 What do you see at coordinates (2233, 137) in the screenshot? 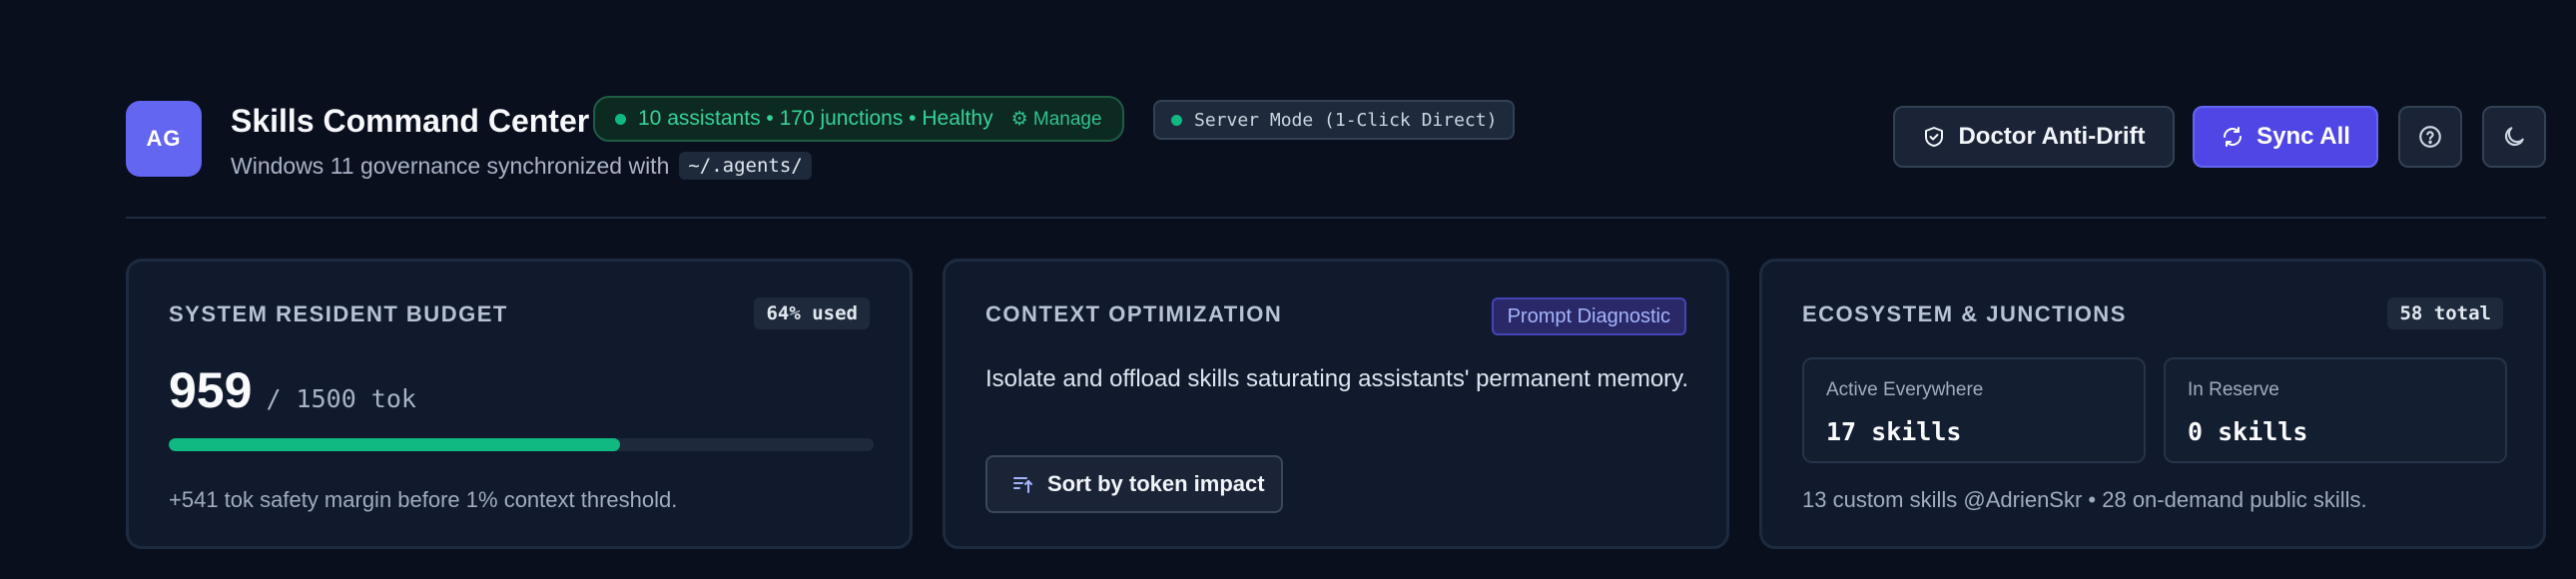
I see `refresh-icon` at bounding box center [2233, 137].